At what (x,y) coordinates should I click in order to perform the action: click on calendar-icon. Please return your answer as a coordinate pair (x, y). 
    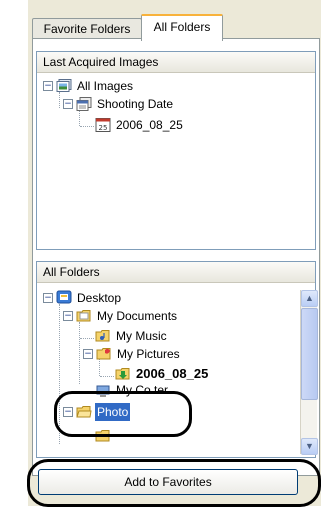
    Looking at the image, I should click on (84, 104).